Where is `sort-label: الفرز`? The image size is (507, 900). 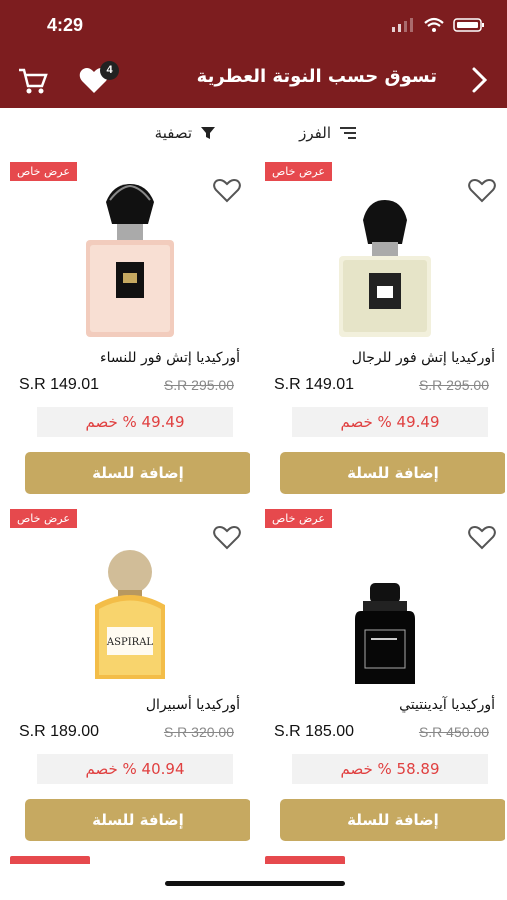
sort-label: الفرز is located at coordinates (315, 133).